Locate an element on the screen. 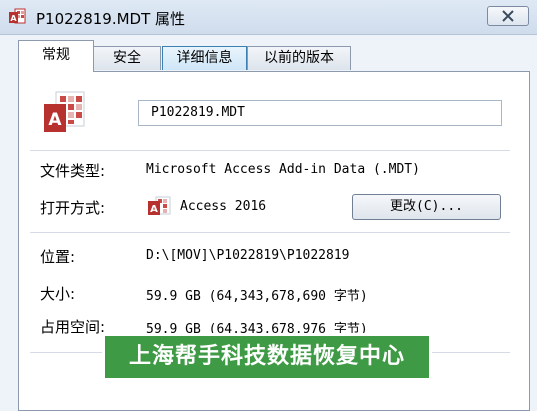 The image size is (537, 411). size-label: 大小: is located at coordinates (58, 294).